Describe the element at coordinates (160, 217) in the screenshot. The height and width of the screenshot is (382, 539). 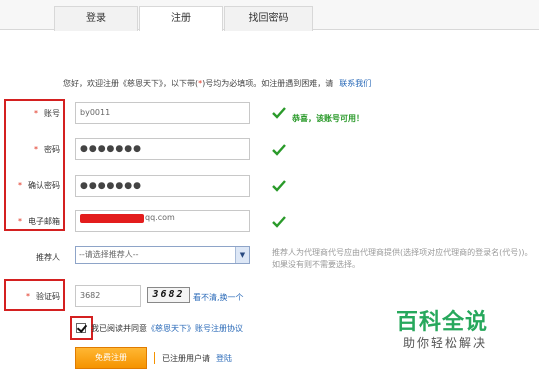
I see `email-visible-suffix: qq.com` at that location.